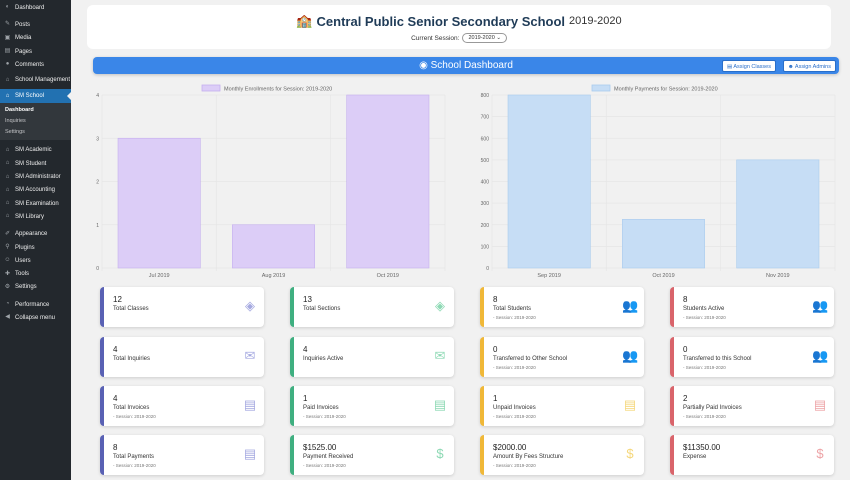 Image resolution: width=850 pixels, height=480 pixels. Describe the element at coordinates (7, 7) in the screenshot. I see `dashboard-icon: ◐` at that location.